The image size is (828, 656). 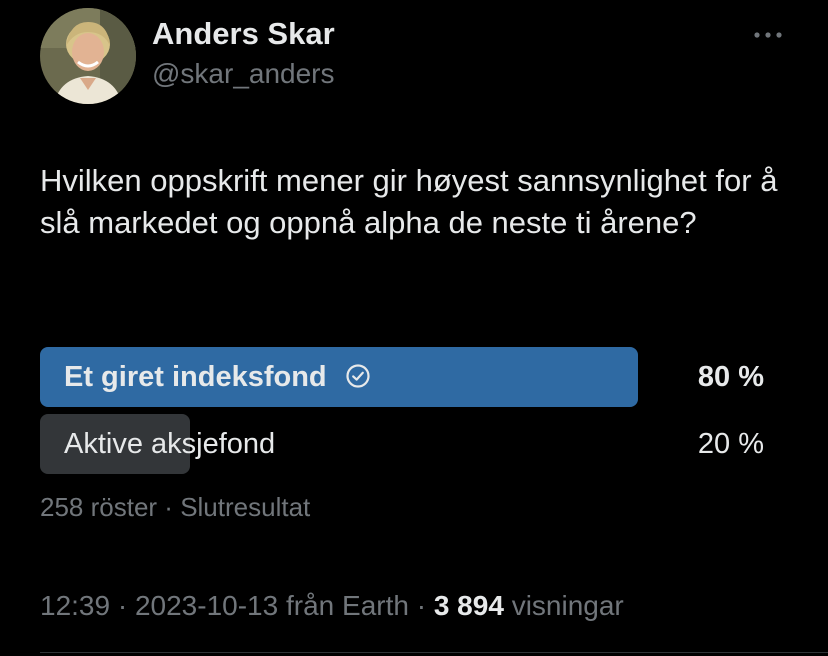 I want to click on poll-option-label: Aktive aksjefond, so click(x=170, y=444).